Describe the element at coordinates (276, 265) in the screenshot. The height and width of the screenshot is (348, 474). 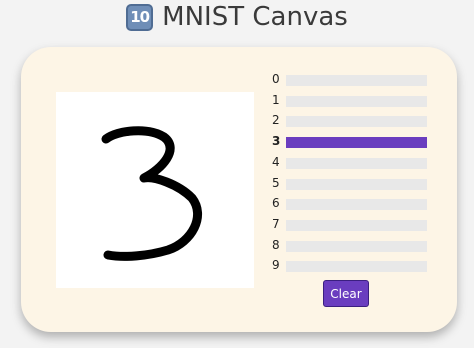
I see `digit-label: 9` at that location.